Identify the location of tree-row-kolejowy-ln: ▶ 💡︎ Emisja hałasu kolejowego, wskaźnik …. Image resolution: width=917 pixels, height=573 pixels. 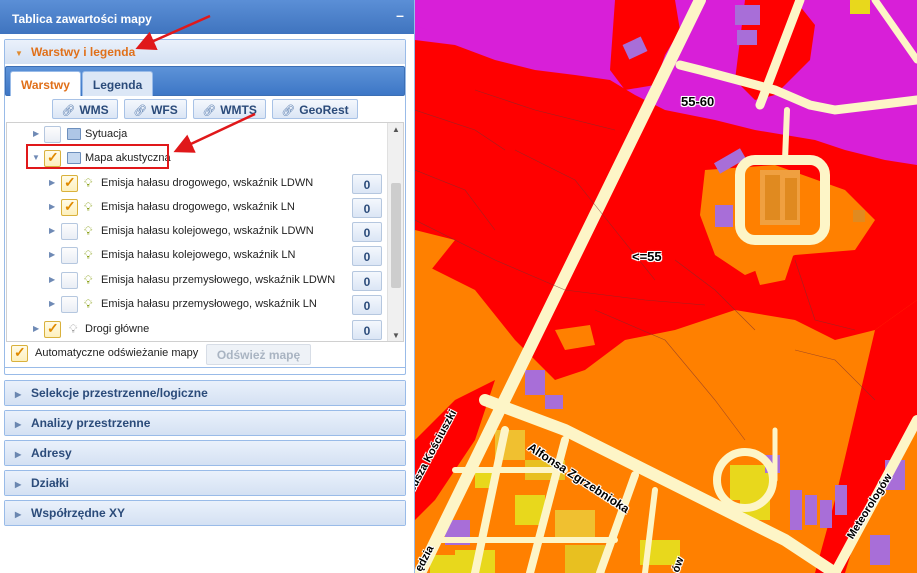
(196, 256).